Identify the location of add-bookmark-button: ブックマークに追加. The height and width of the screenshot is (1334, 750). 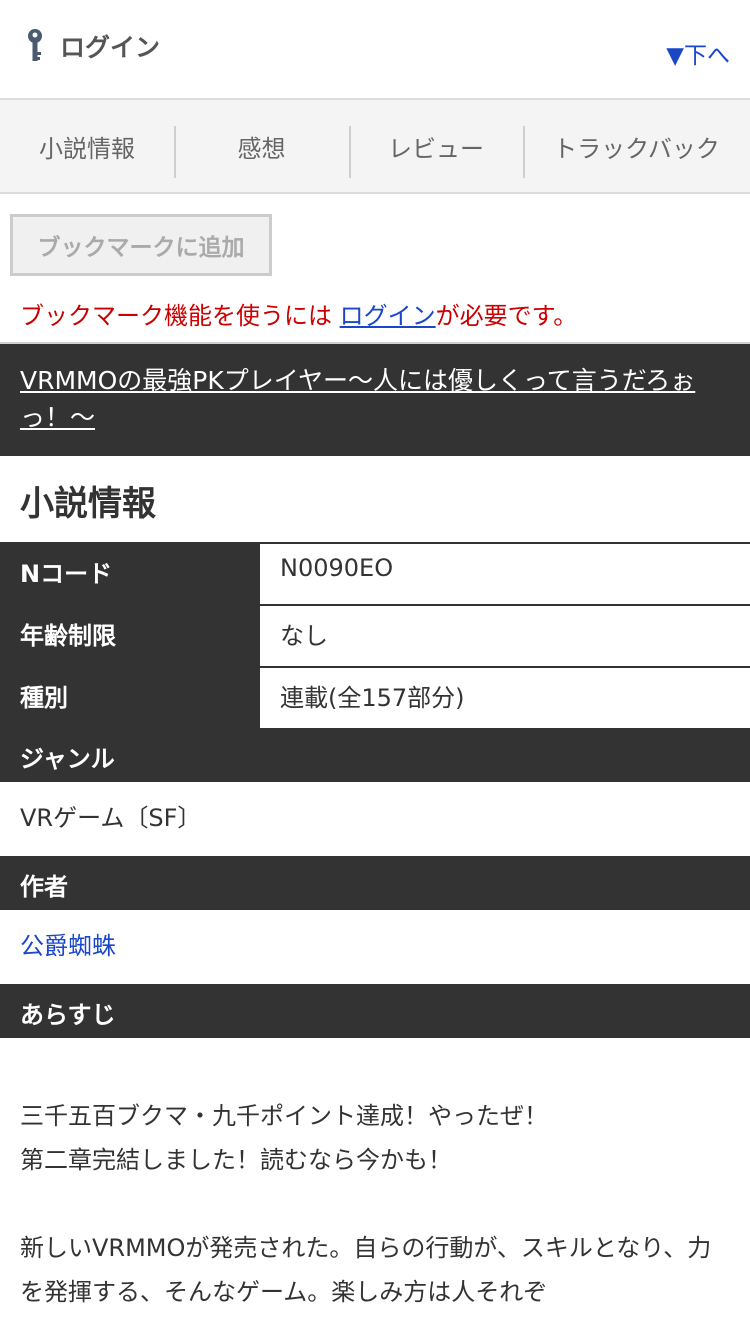
(141, 245).